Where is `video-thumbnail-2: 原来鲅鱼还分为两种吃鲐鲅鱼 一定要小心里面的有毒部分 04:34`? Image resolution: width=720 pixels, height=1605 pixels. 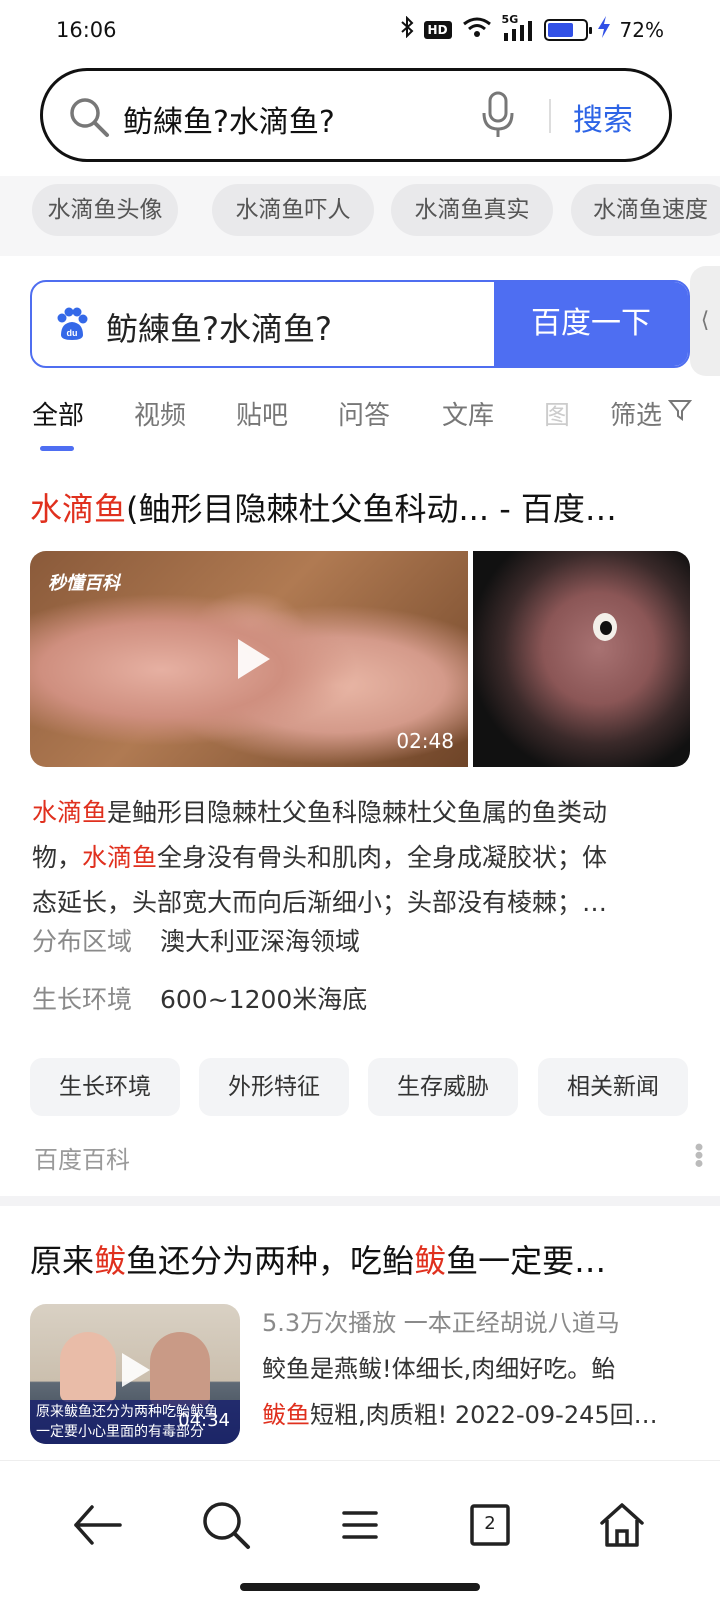 video-thumbnail-2: 原来鲅鱼还分为两种吃鲐鲅鱼 一定要小心里面的有毒部分 04:34 is located at coordinates (135, 1374).